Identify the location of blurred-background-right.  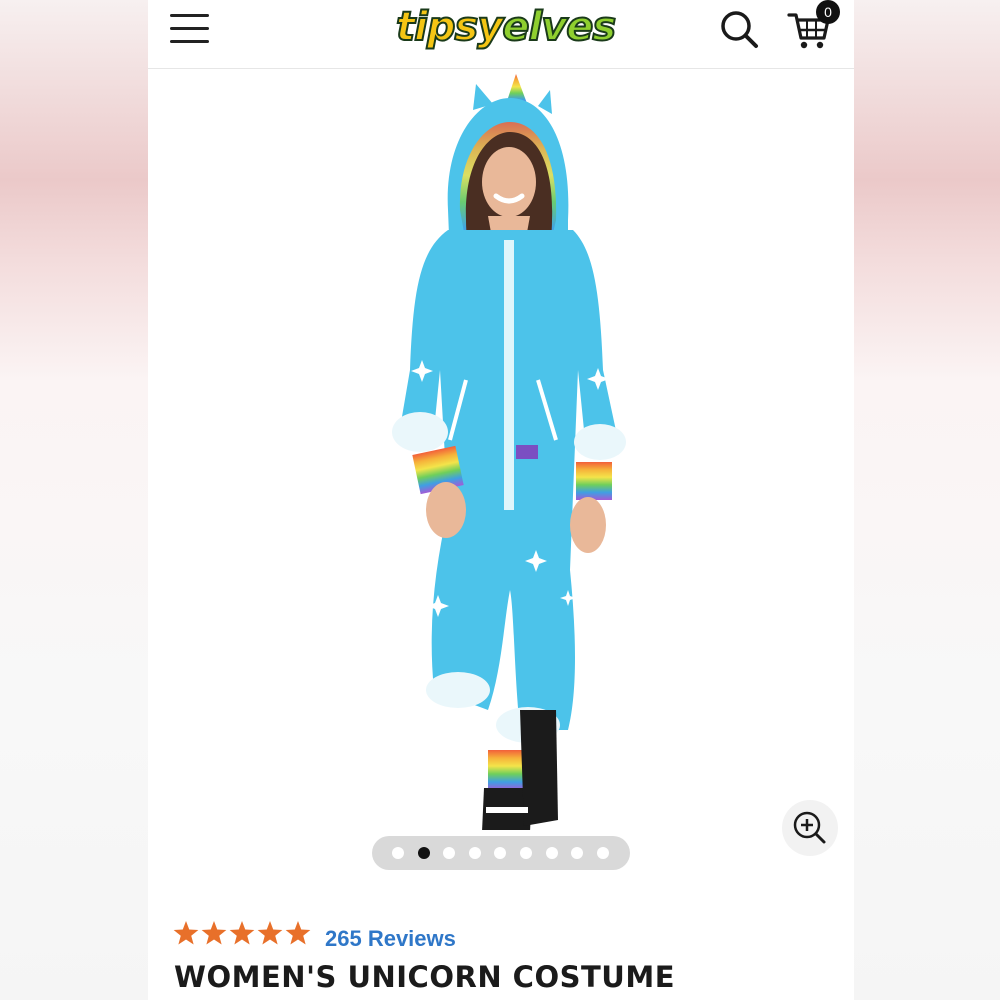
(926, 500).